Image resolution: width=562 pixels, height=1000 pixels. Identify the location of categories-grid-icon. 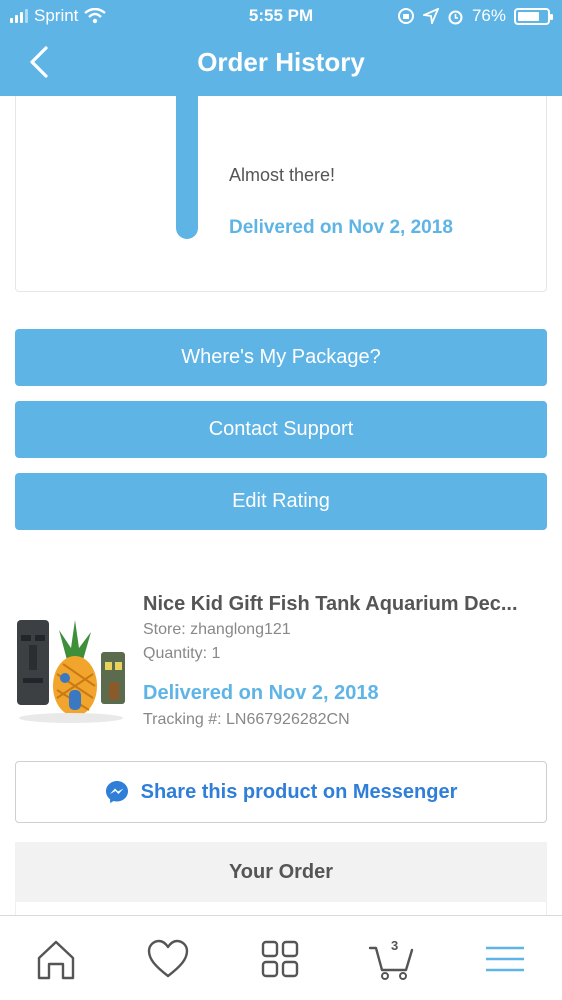
(280, 959).